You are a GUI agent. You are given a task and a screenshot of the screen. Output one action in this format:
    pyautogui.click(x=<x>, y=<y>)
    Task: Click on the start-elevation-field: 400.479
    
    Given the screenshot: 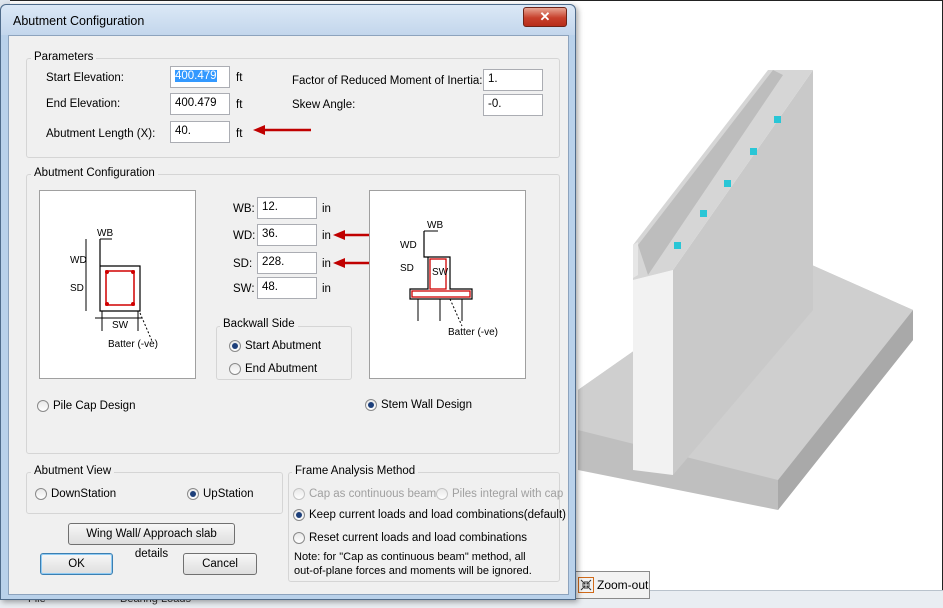 What is the action you would take?
    pyautogui.click(x=200, y=77)
    